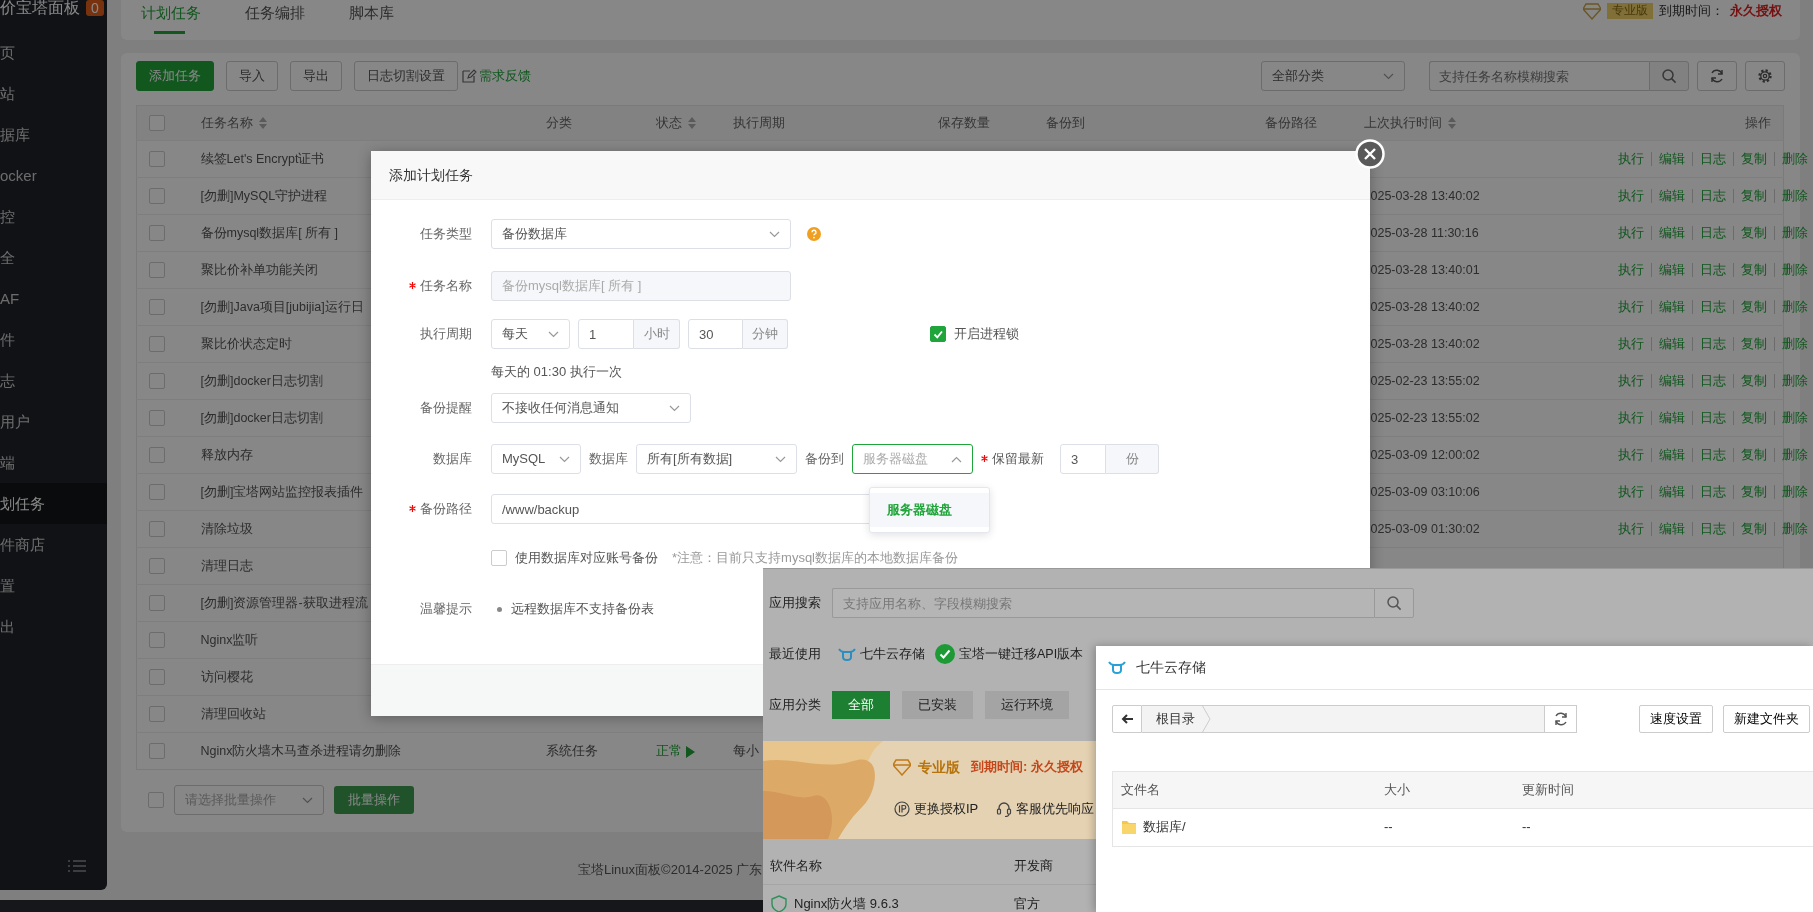 The image size is (1813, 912). Describe the element at coordinates (846, 903) in the screenshot. I see `app-name: Nginx防火墙 9.6.3` at that location.